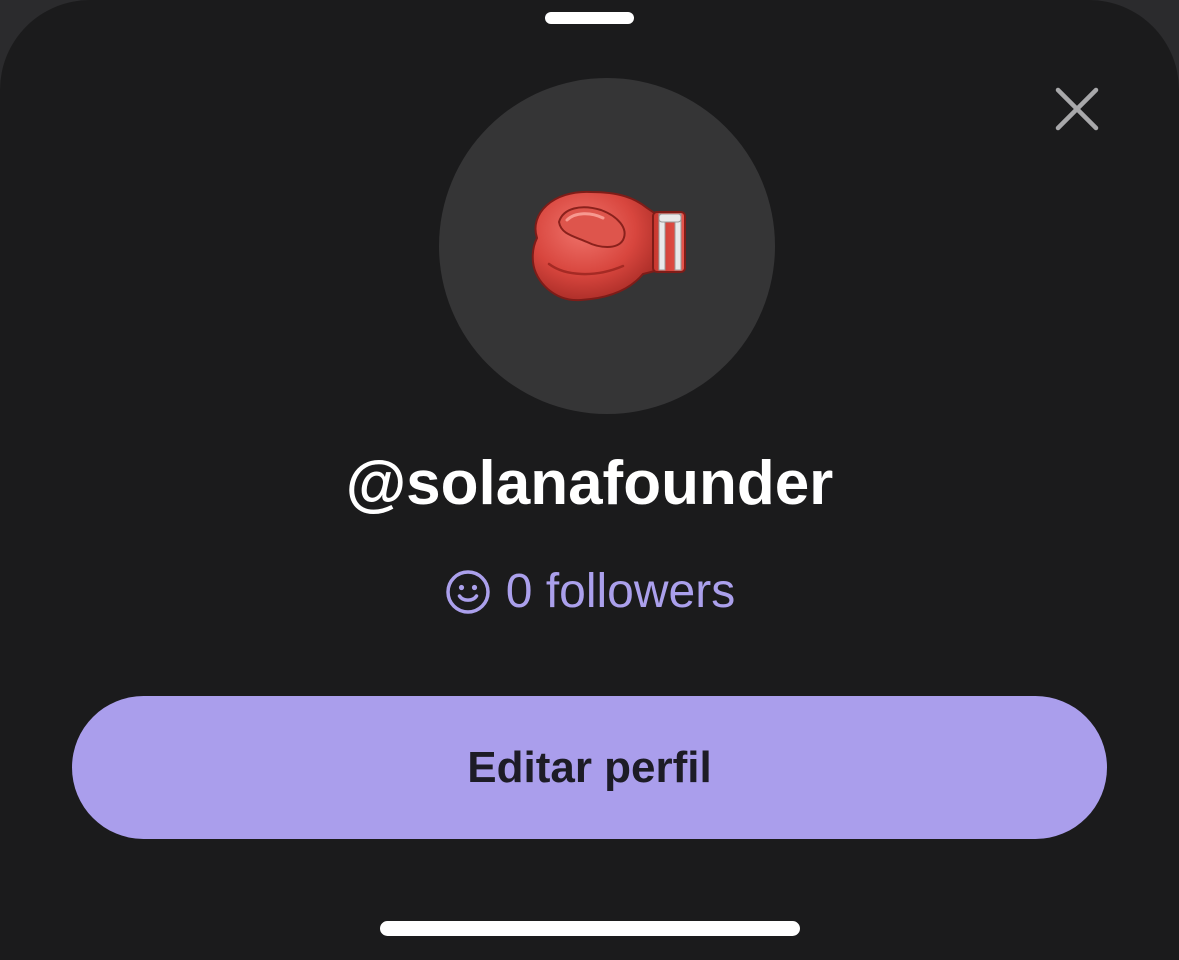 This screenshot has width=1179, height=960. What do you see at coordinates (468, 592) in the screenshot?
I see `smiley-face-icon` at bounding box center [468, 592].